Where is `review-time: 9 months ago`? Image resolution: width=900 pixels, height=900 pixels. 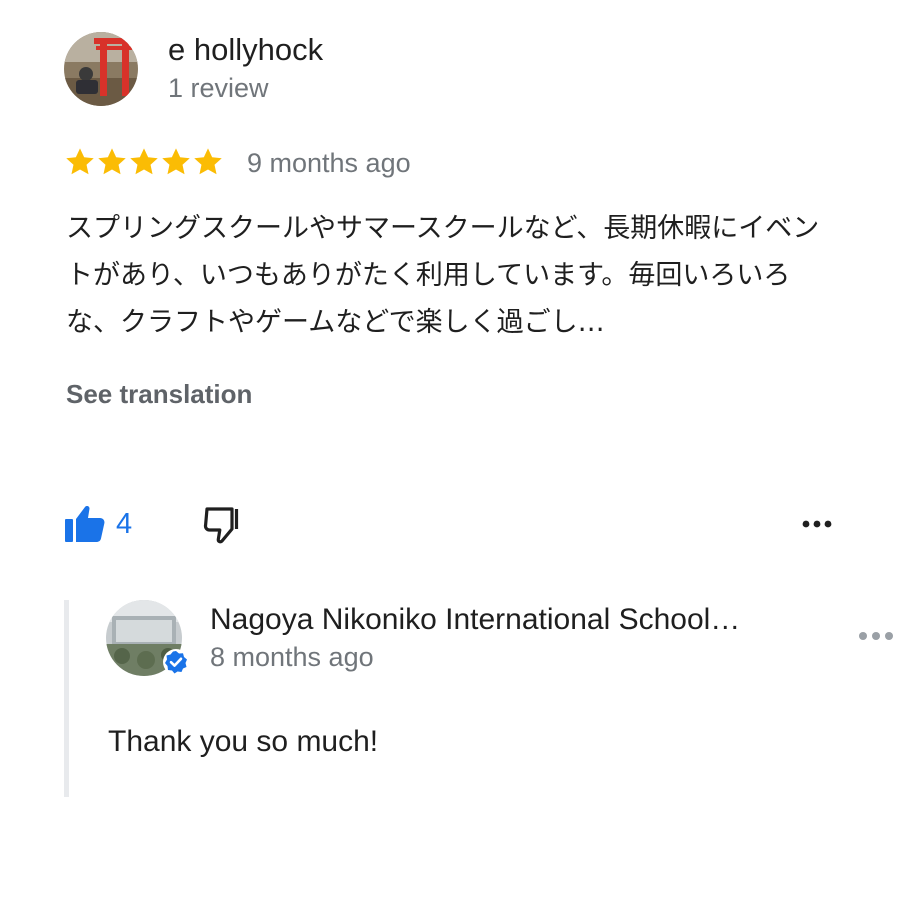
review-time: 9 months ago is located at coordinates (329, 163).